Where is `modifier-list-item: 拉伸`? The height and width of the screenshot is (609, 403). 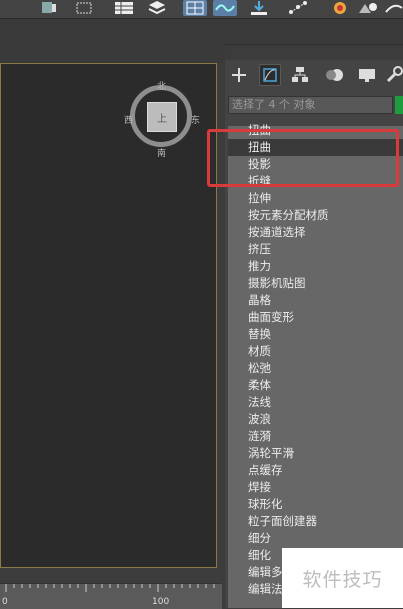 modifier-list-item: 拉伸 is located at coordinates (259, 198).